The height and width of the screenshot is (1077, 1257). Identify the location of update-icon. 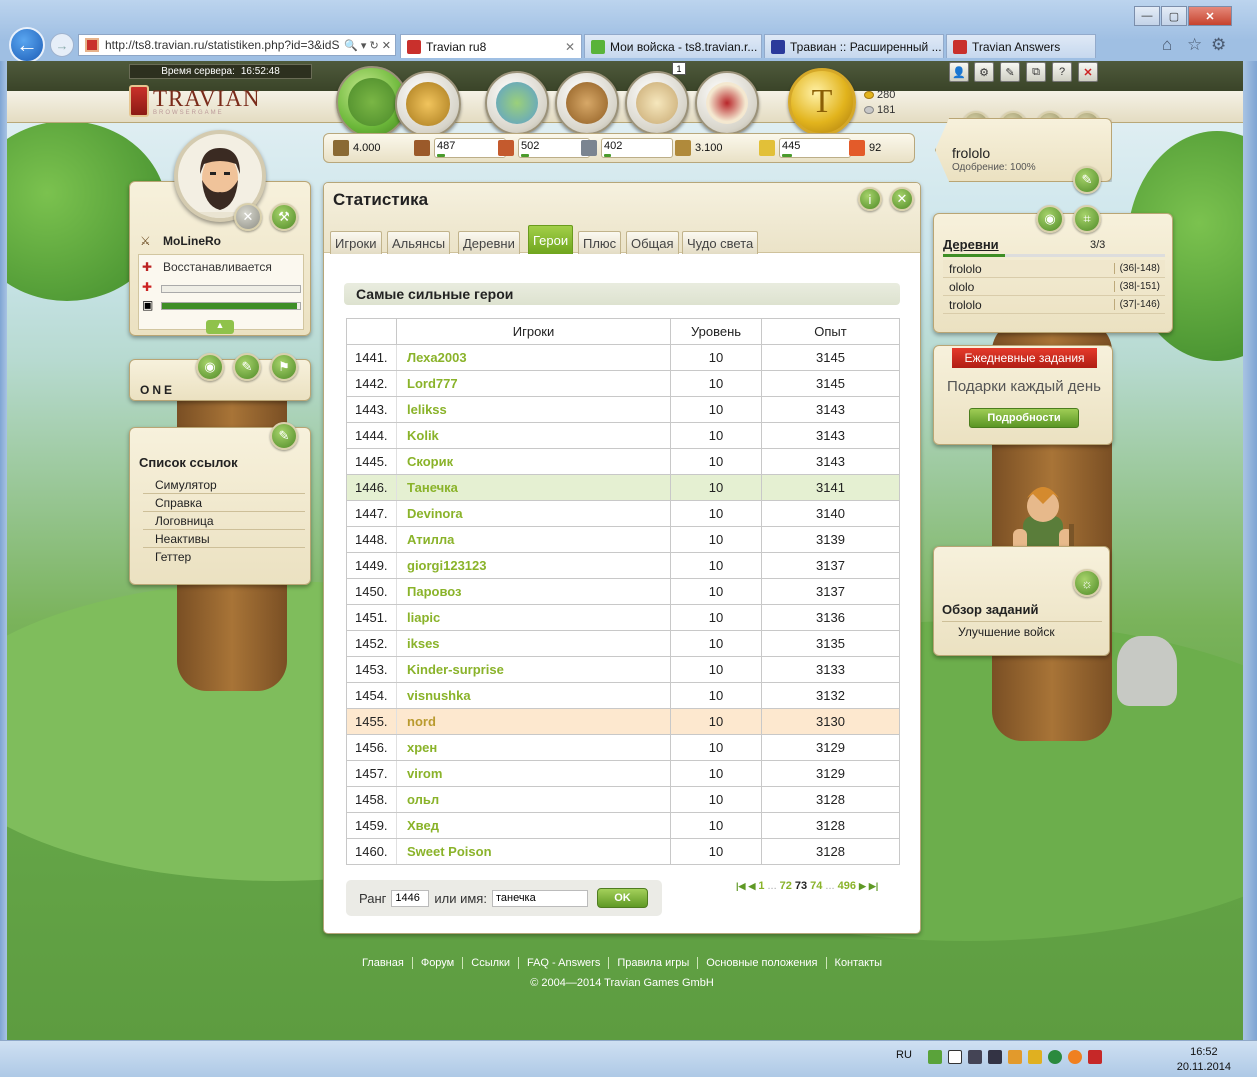
(1075, 1057).